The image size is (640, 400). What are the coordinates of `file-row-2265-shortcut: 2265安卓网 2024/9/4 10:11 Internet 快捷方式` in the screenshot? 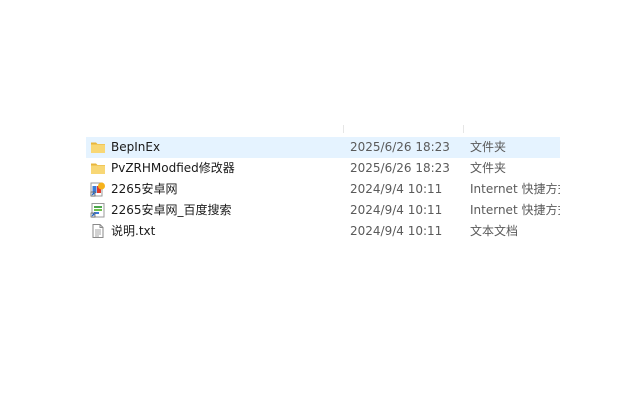 It's located at (323, 189).